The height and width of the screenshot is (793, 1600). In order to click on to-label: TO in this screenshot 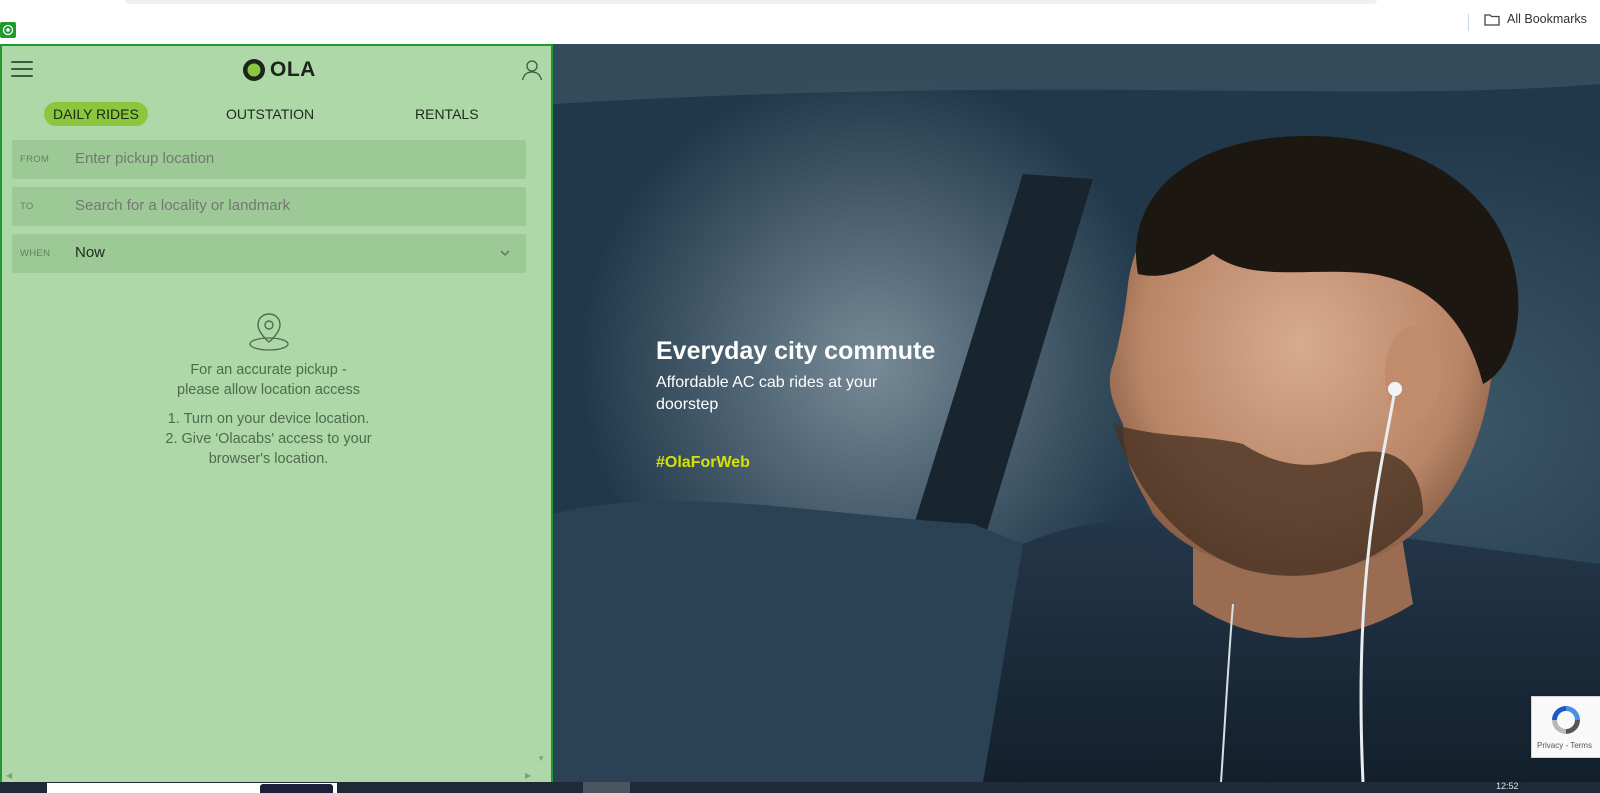, I will do `click(27, 206)`.